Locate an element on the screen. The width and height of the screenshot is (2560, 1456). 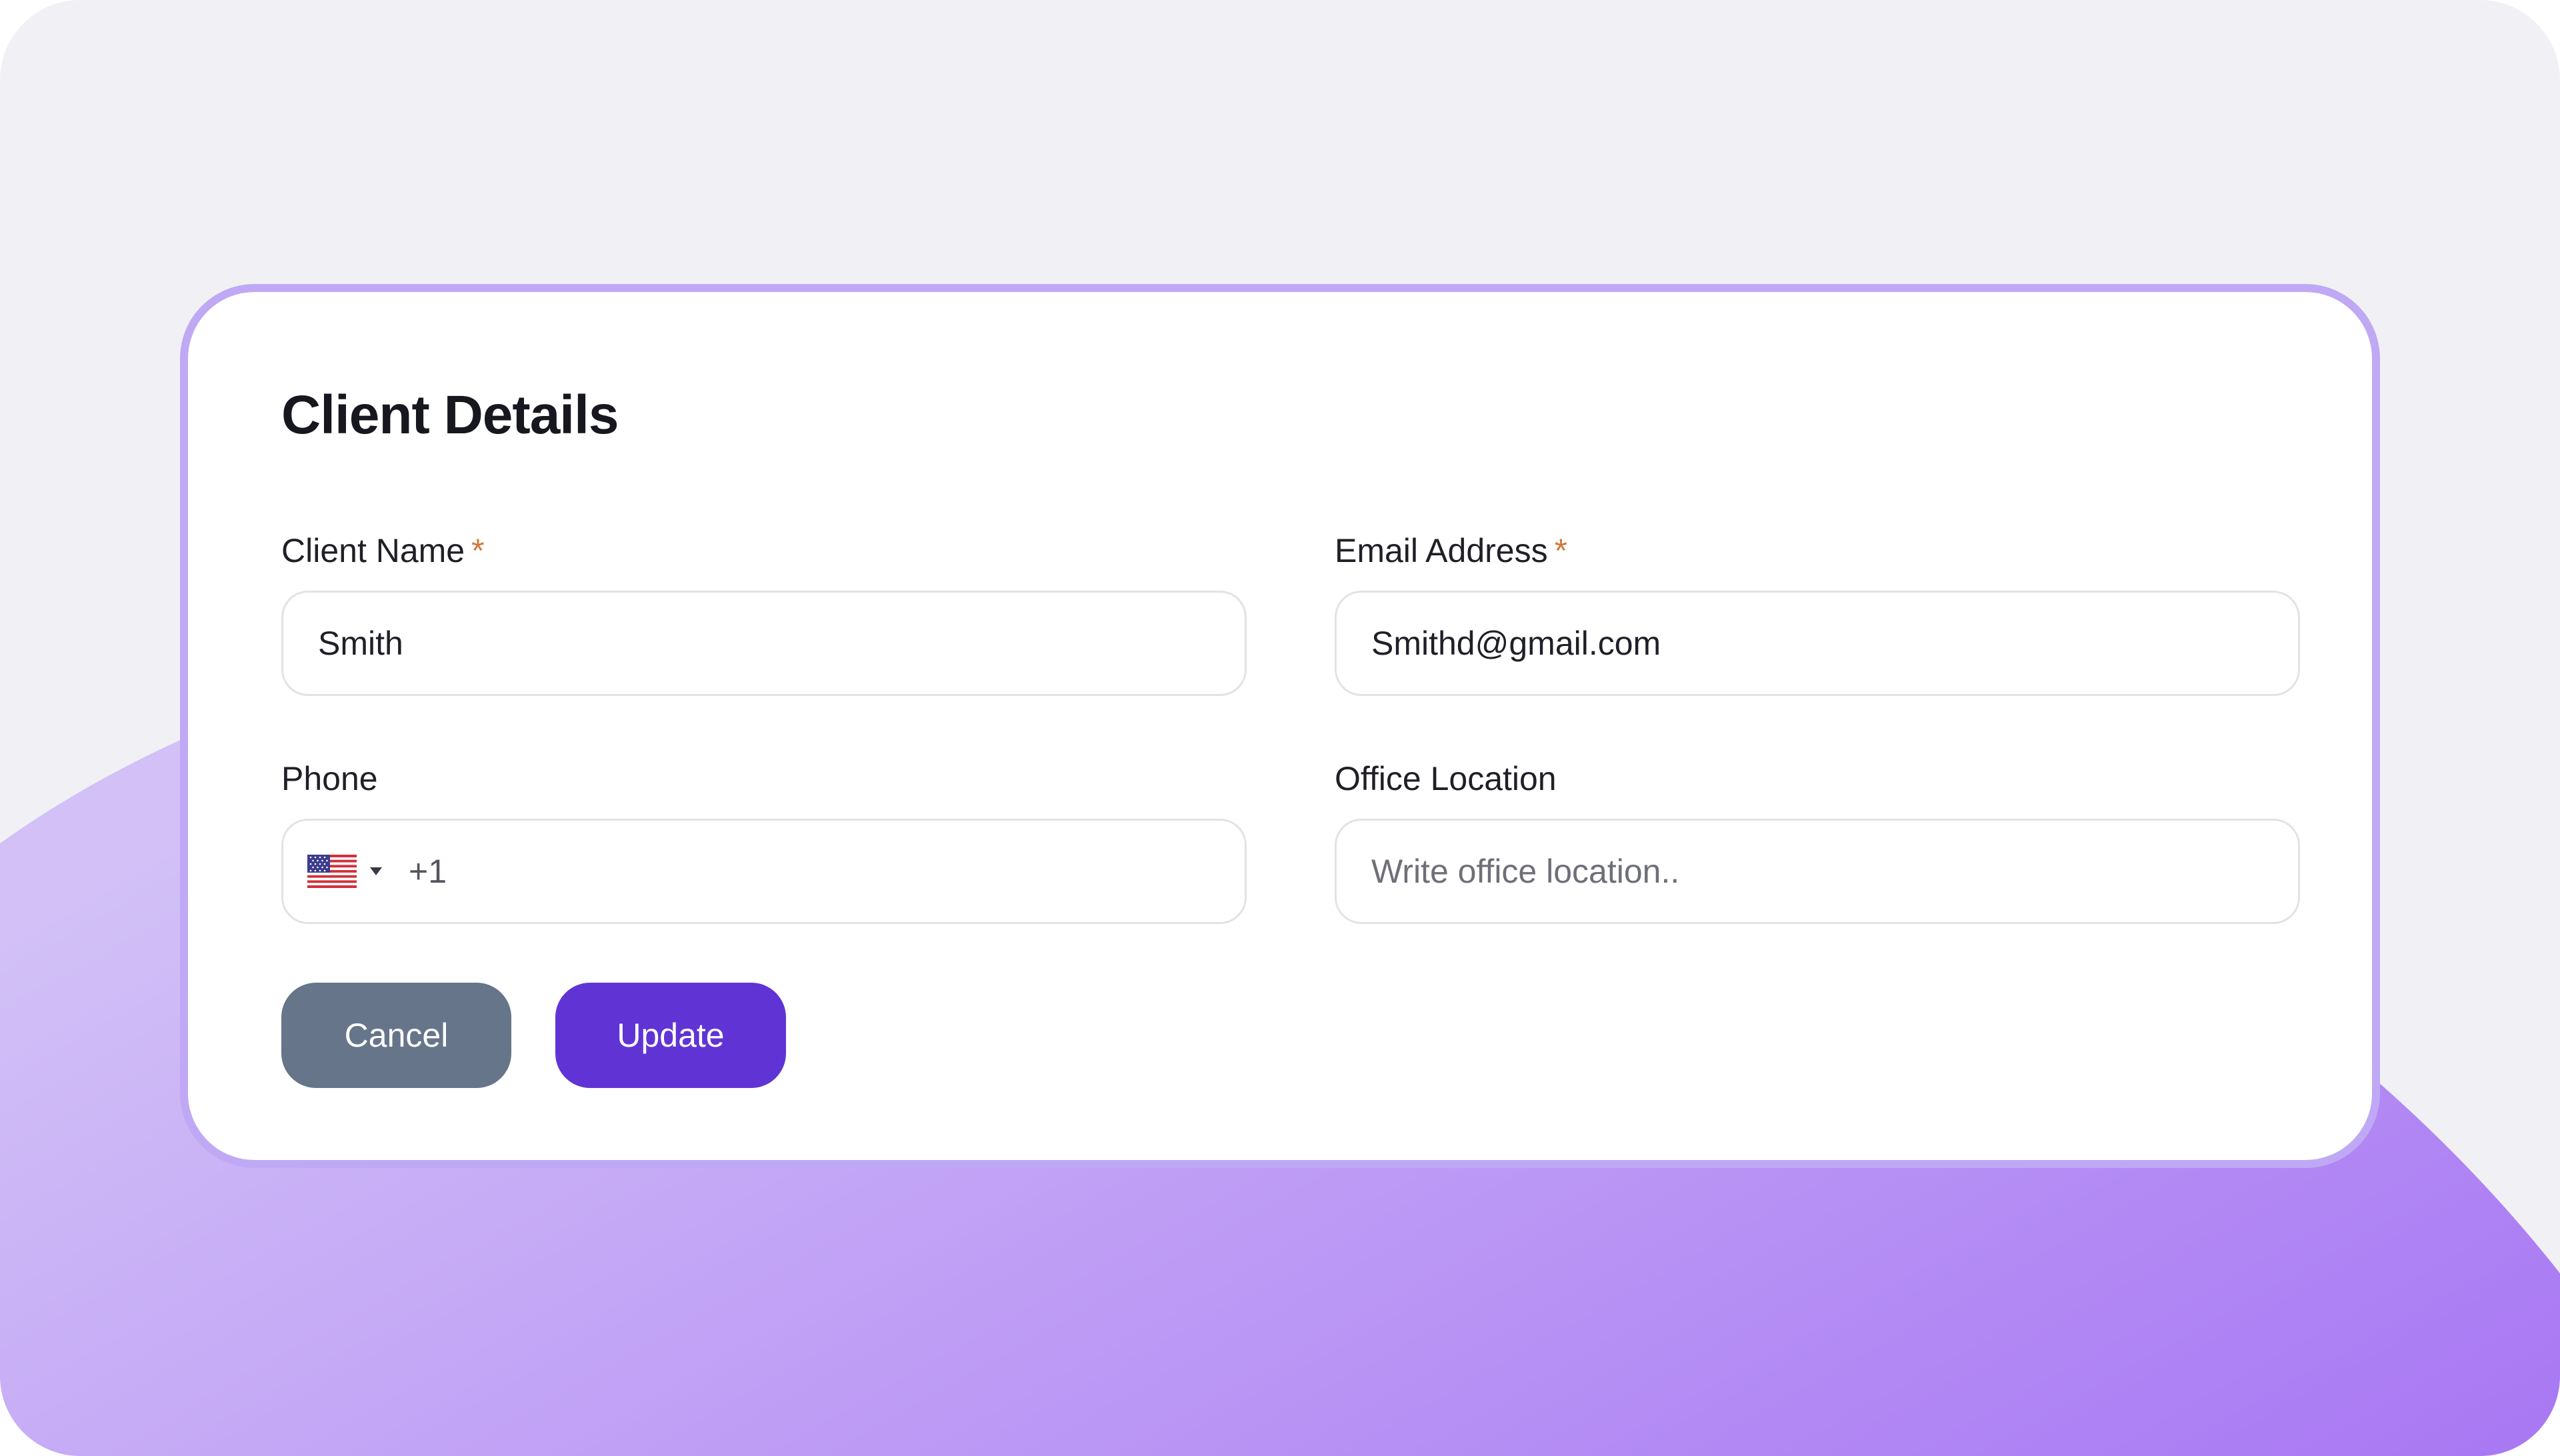
us-flag-icon is located at coordinates (332, 871).